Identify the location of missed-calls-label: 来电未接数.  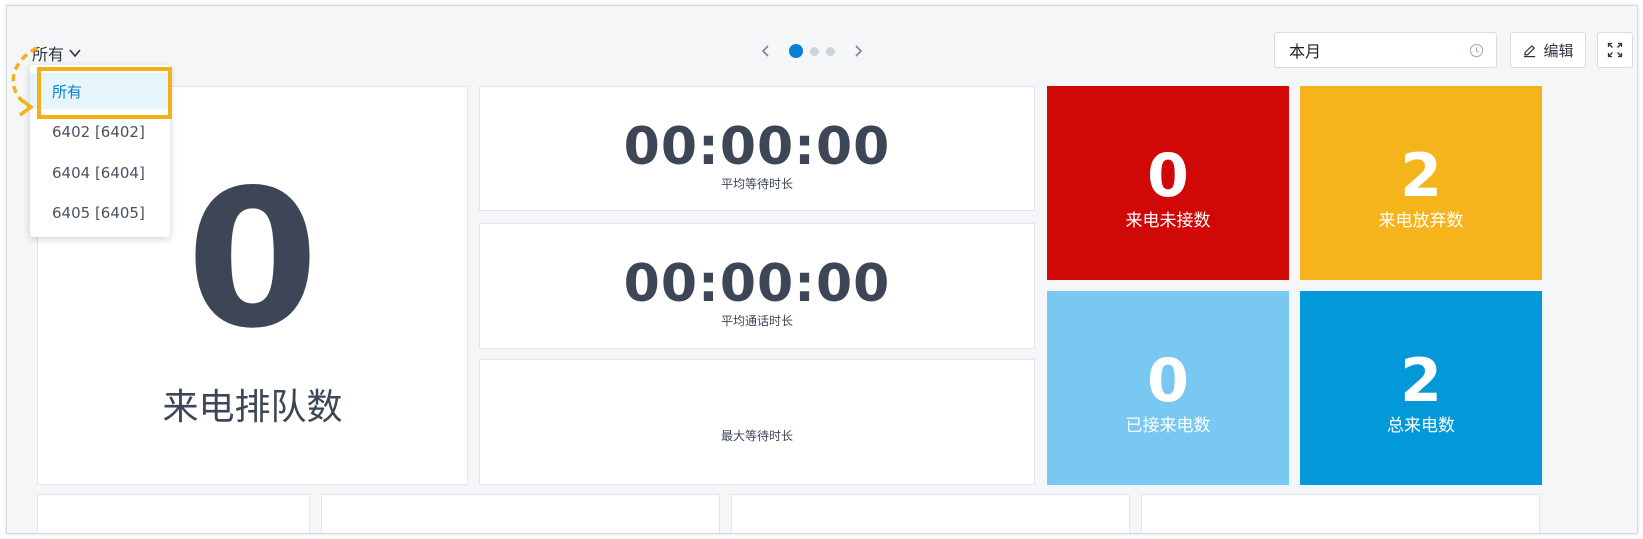
(1168, 221).